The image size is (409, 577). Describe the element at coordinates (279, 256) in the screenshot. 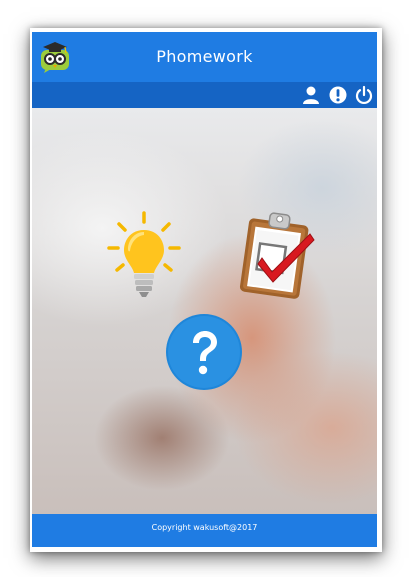

I see `clipboard-checkmark-icon` at that location.